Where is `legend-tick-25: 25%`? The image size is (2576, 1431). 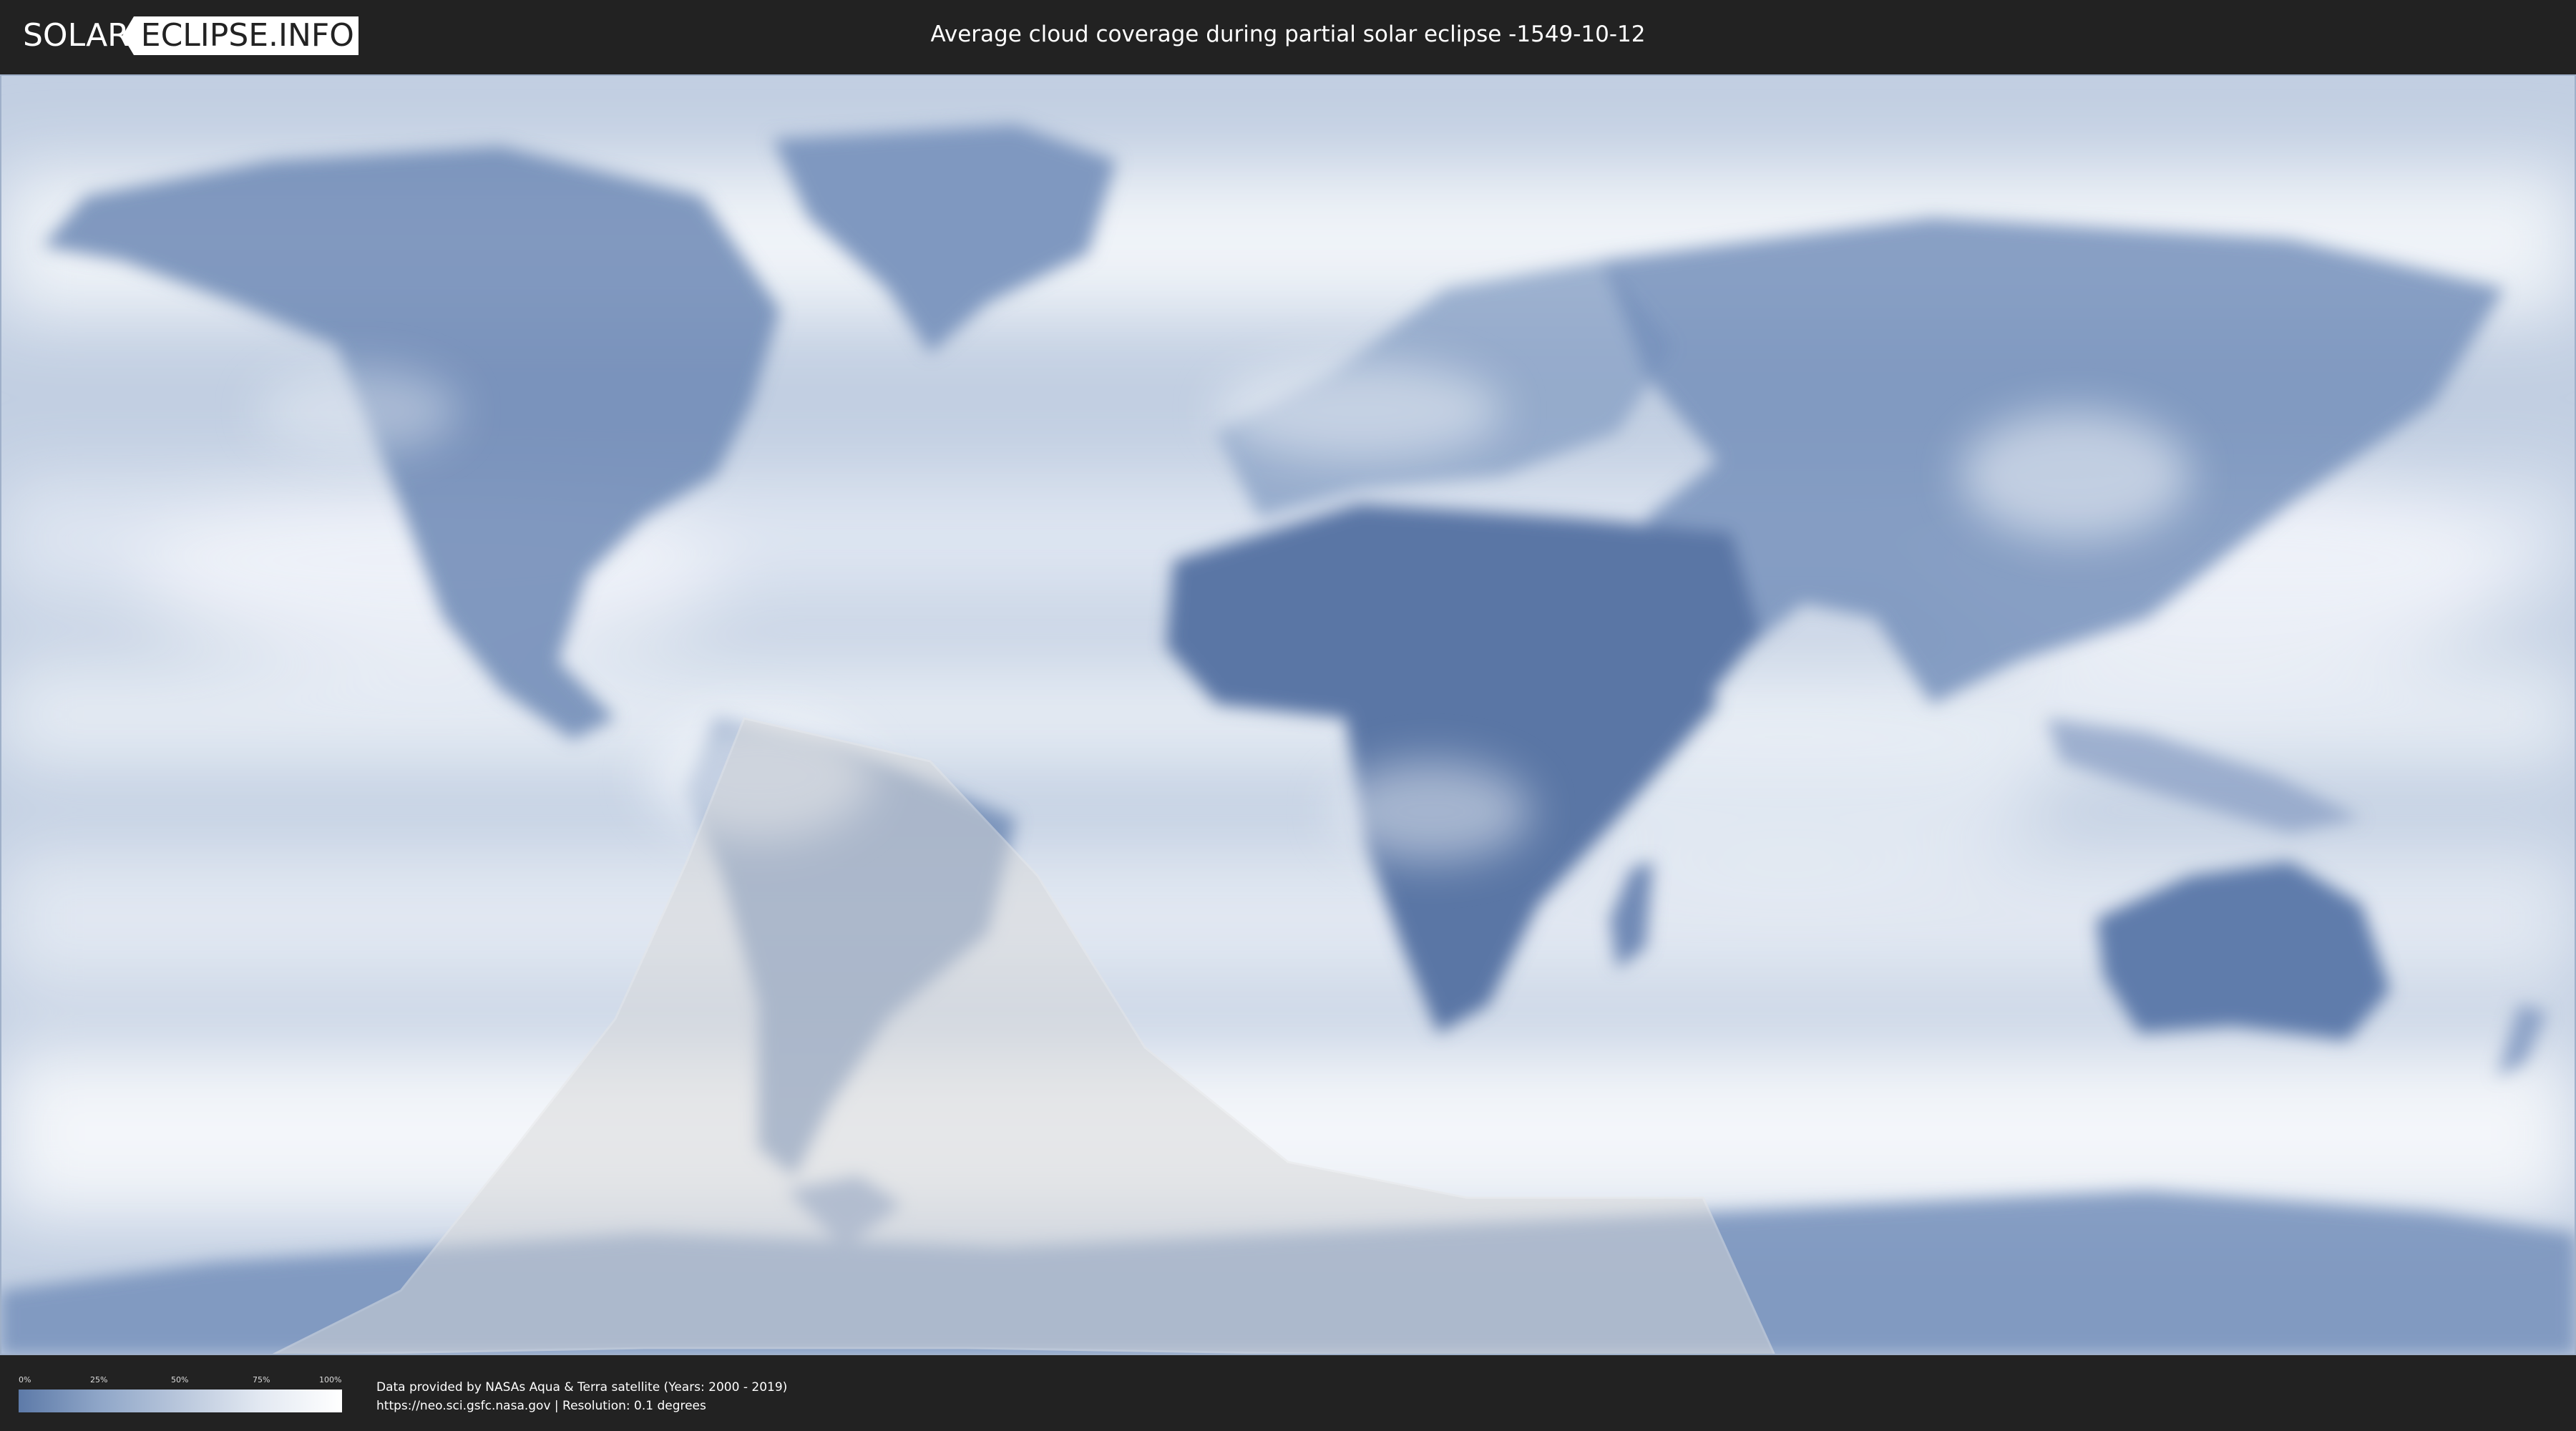 legend-tick-25: 25% is located at coordinates (99, 1379).